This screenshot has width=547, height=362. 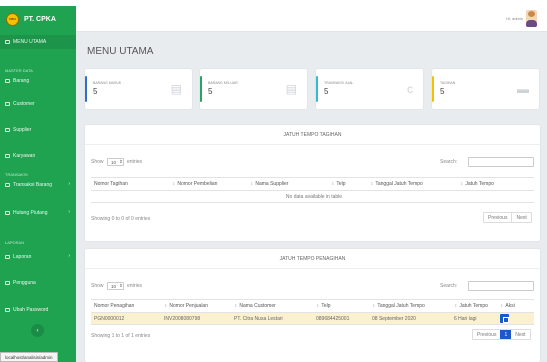 I want to click on sidebar-section-master: MASTER DATA, so click(x=19, y=70).